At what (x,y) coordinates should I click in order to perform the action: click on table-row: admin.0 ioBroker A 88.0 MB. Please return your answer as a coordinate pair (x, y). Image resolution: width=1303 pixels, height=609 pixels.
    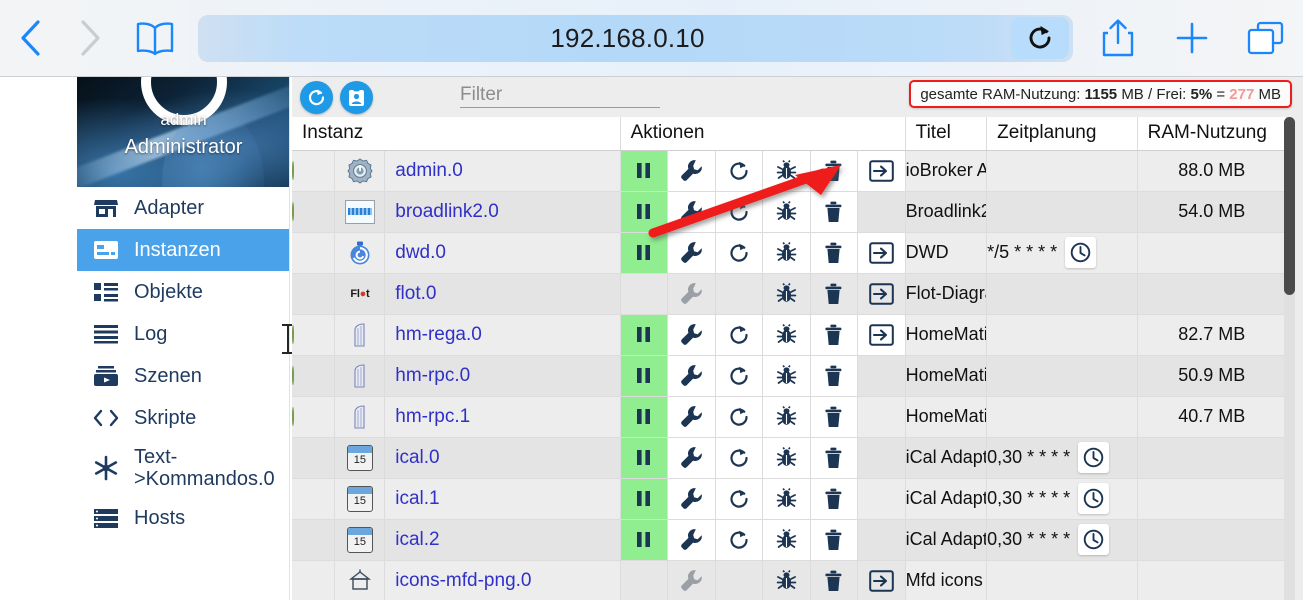
    Looking at the image, I should click on (790, 171).